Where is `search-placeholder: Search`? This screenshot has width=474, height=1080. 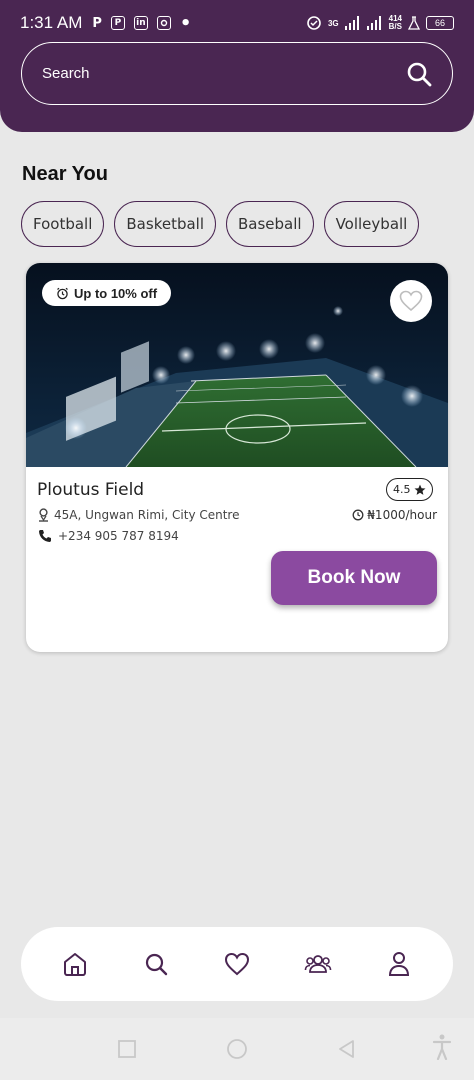 search-placeholder: Search is located at coordinates (66, 73).